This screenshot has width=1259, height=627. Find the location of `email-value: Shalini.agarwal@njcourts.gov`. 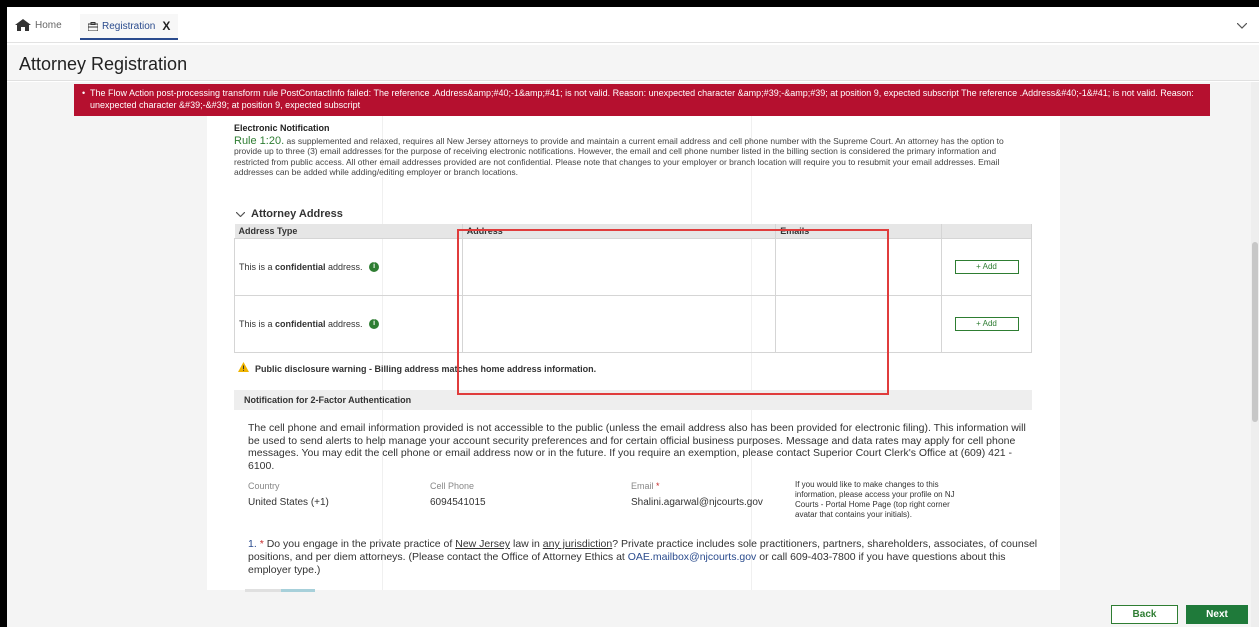

email-value: Shalini.agarwal@njcourts.gov is located at coordinates (697, 502).